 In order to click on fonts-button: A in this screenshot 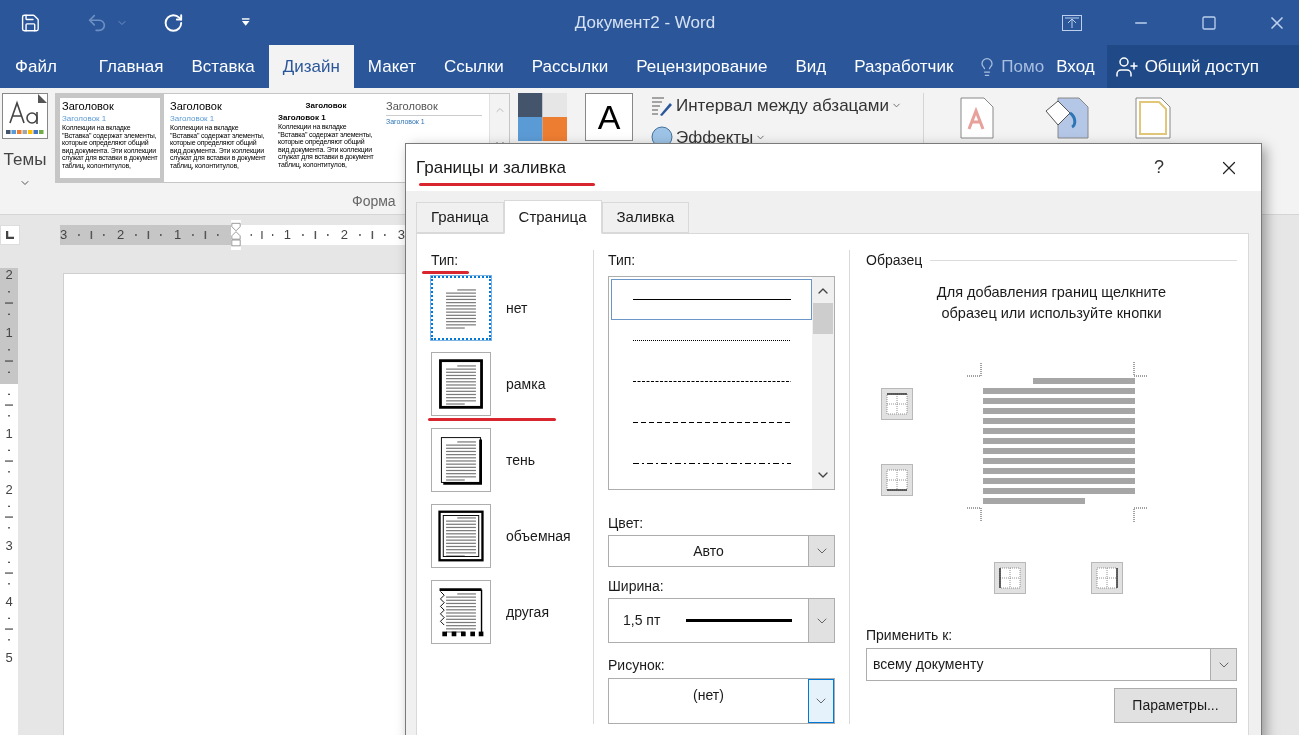, I will do `click(609, 117)`.